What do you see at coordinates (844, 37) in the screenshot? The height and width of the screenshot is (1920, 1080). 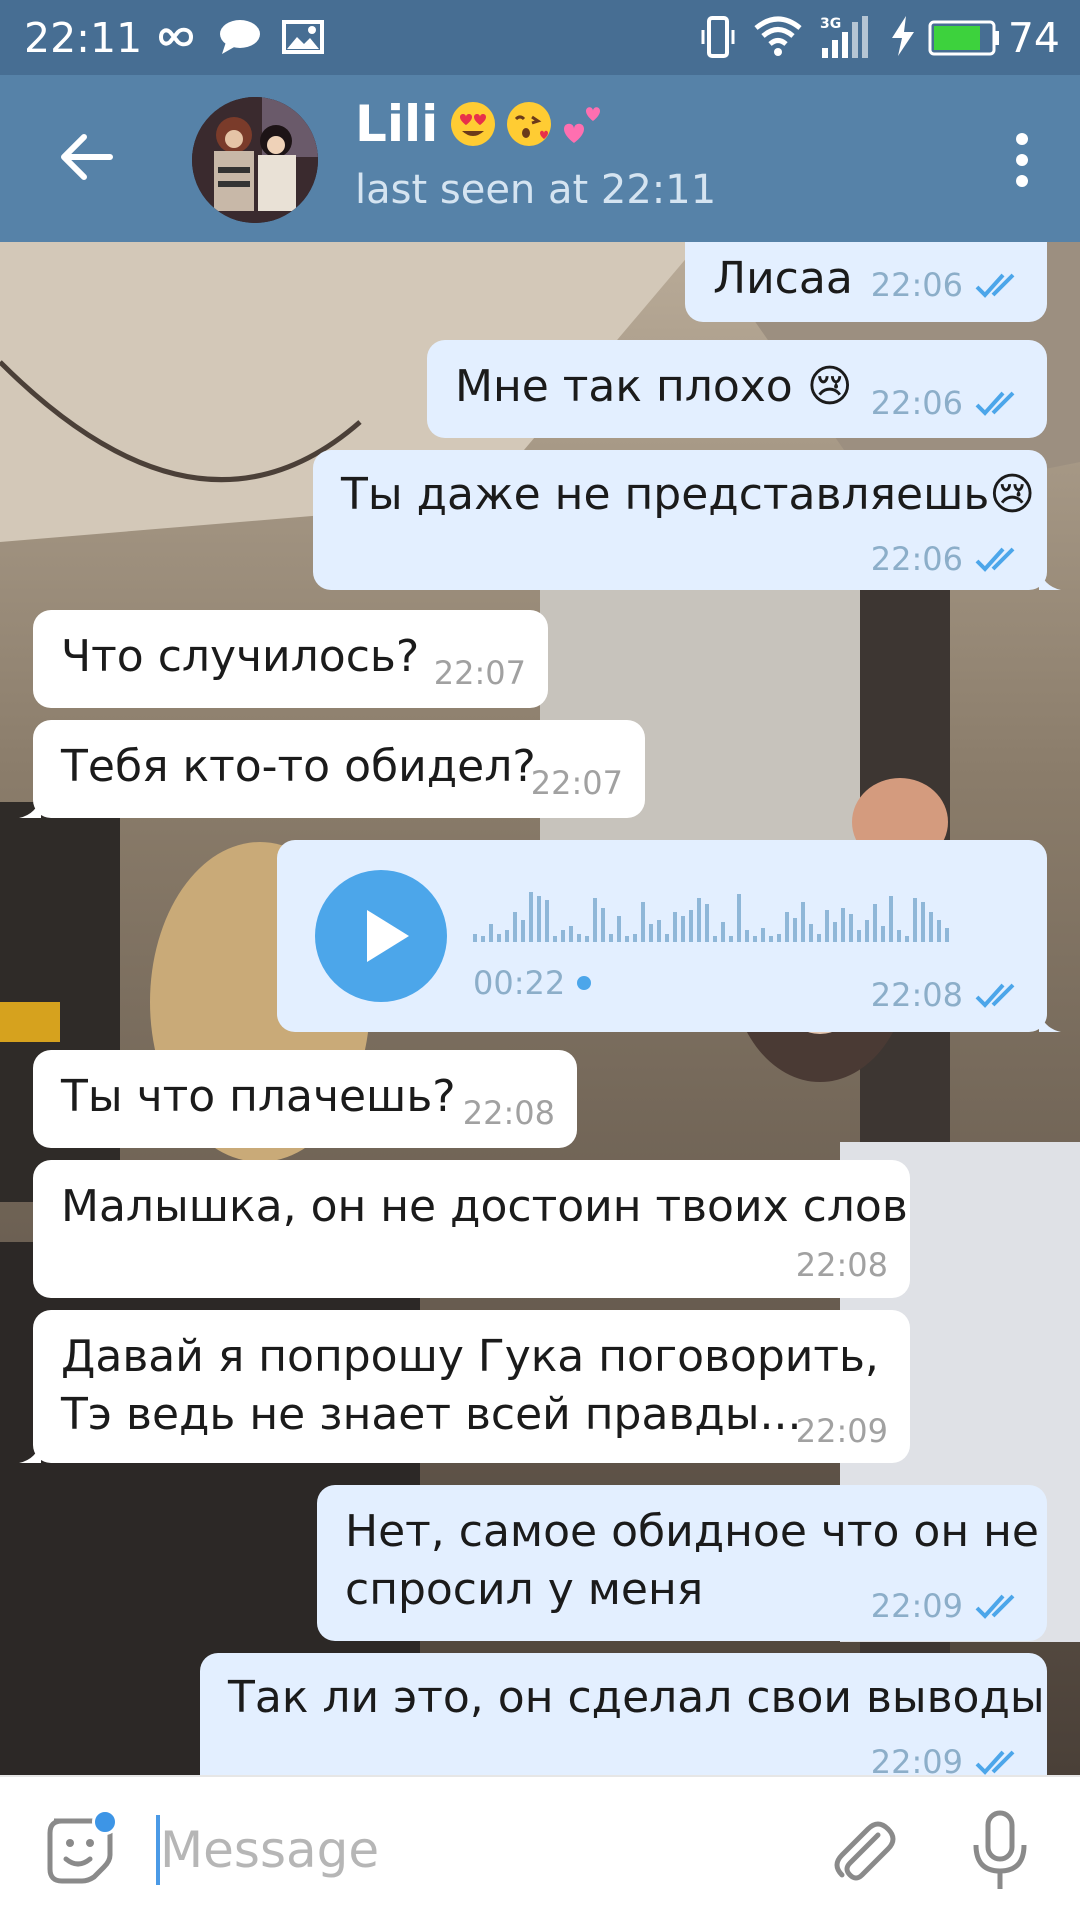 I see `signal-3g-icon: 3G` at bounding box center [844, 37].